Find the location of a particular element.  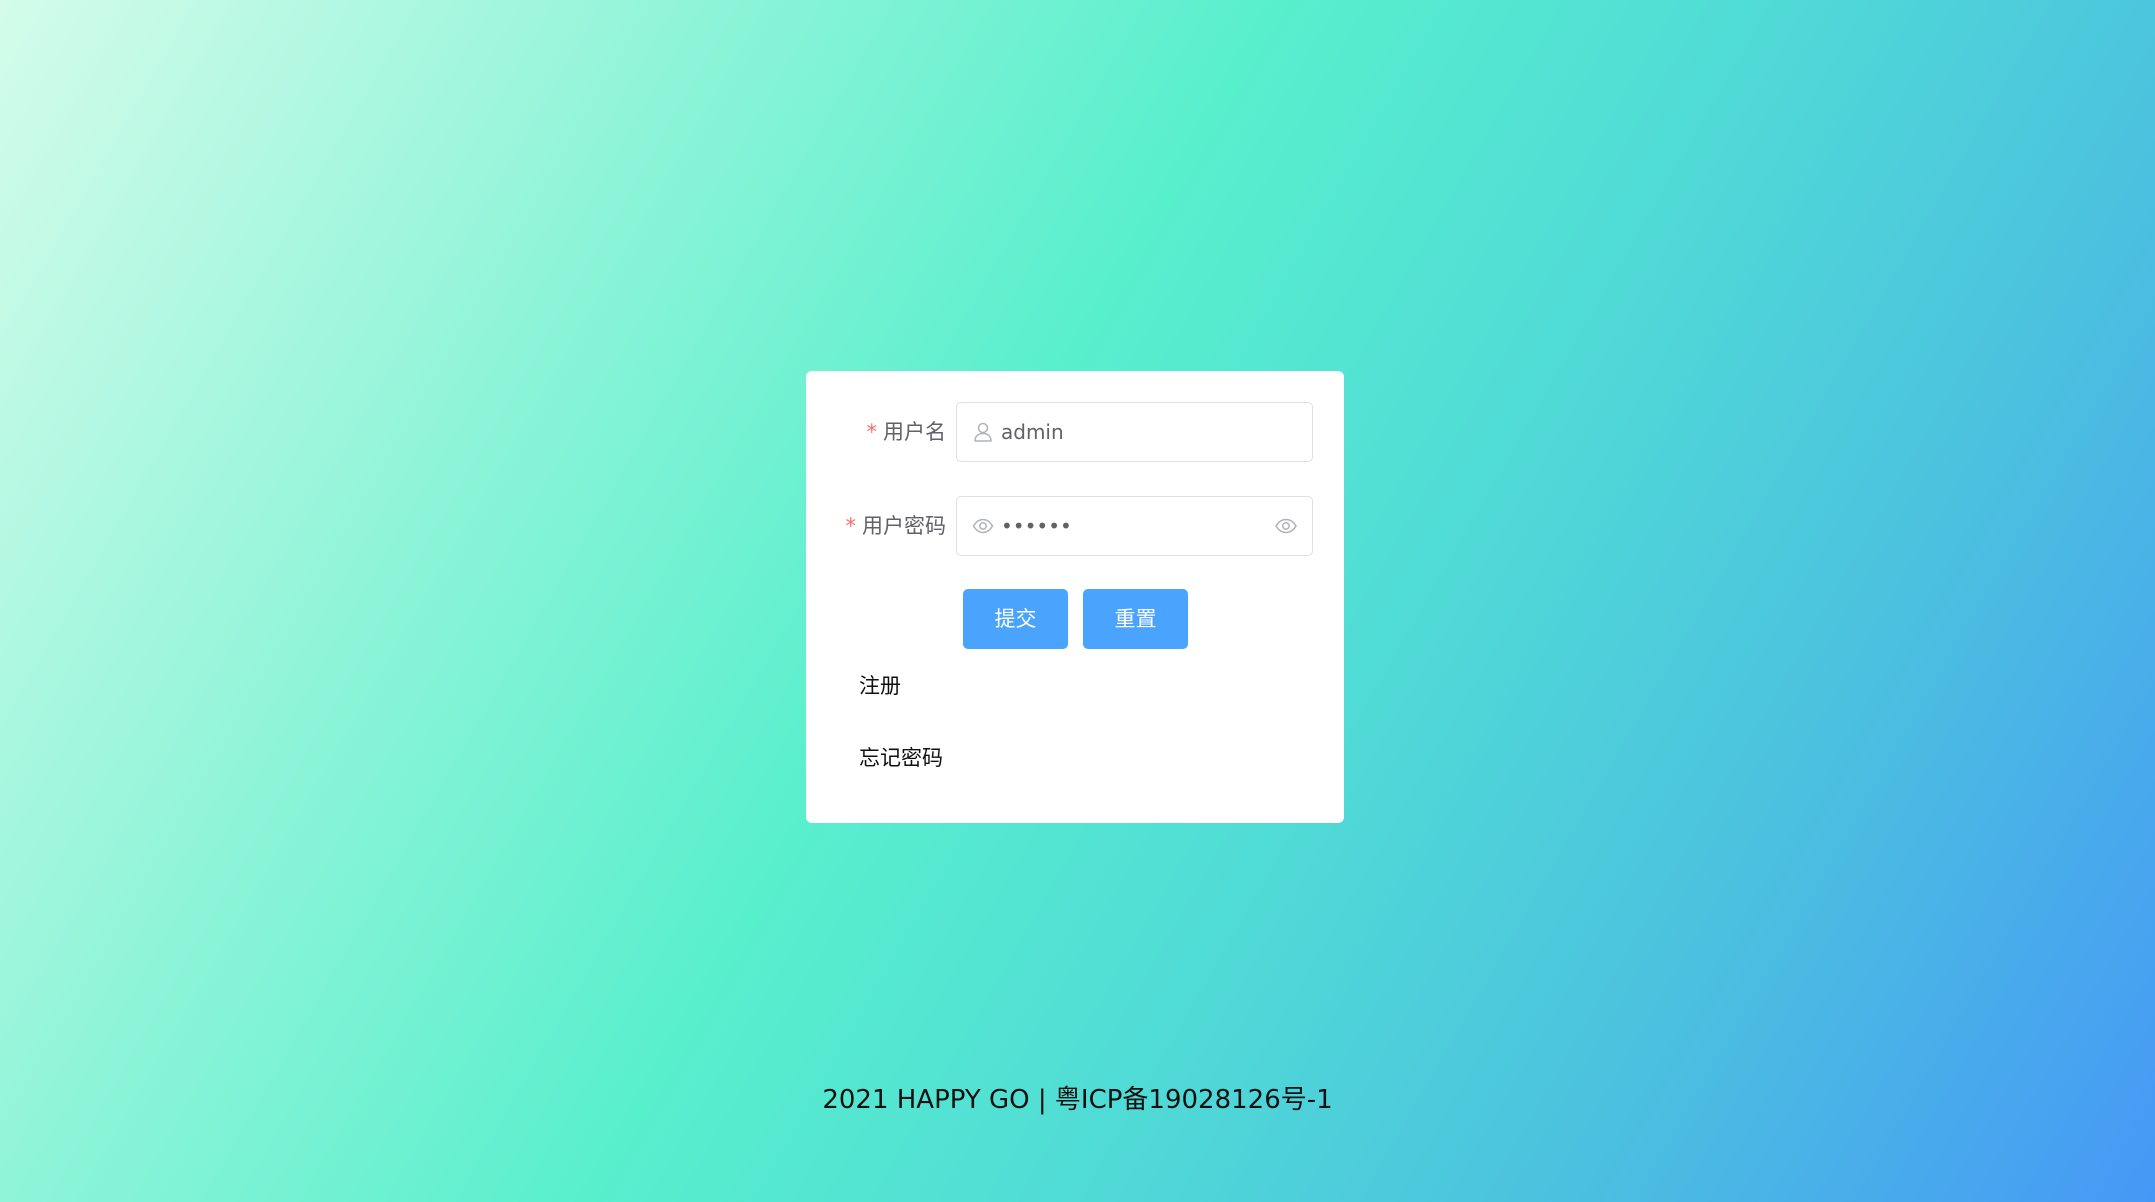

eye-icon is located at coordinates (983, 526).